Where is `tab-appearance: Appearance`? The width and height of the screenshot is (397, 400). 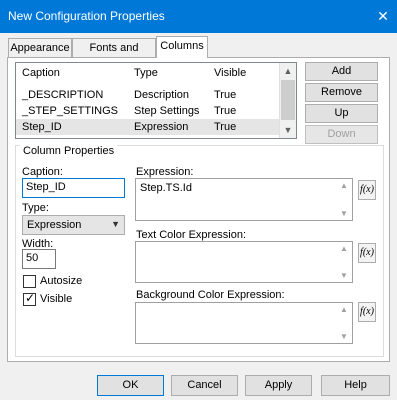 tab-appearance: Appearance is located at coordinates (40, 48).